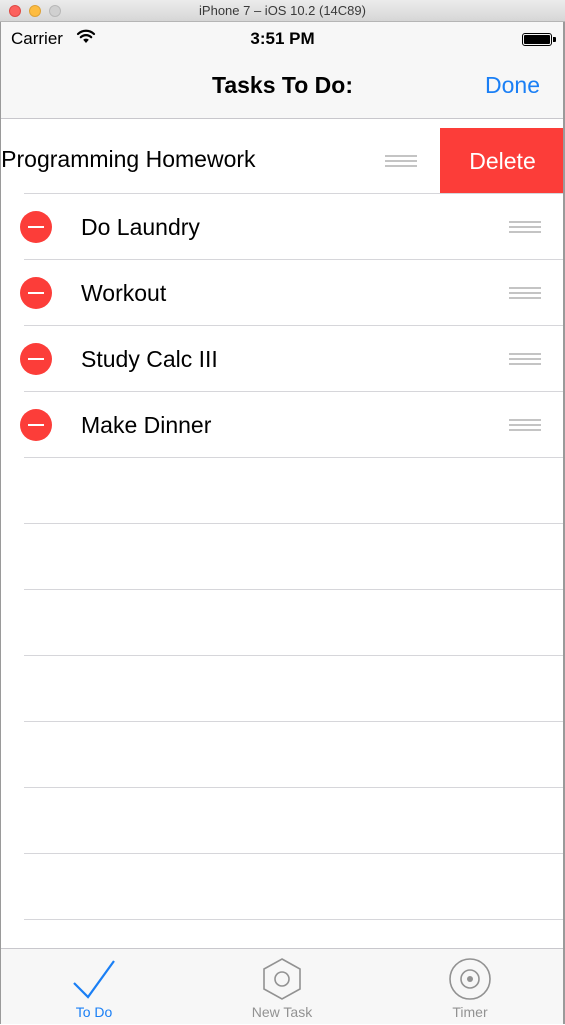 Image resolution: width=565 pixels, height=1025 pixels. Describe the element at coordinates (502, 161) in the screenshot. I see `delete-button: Delete` at that location.